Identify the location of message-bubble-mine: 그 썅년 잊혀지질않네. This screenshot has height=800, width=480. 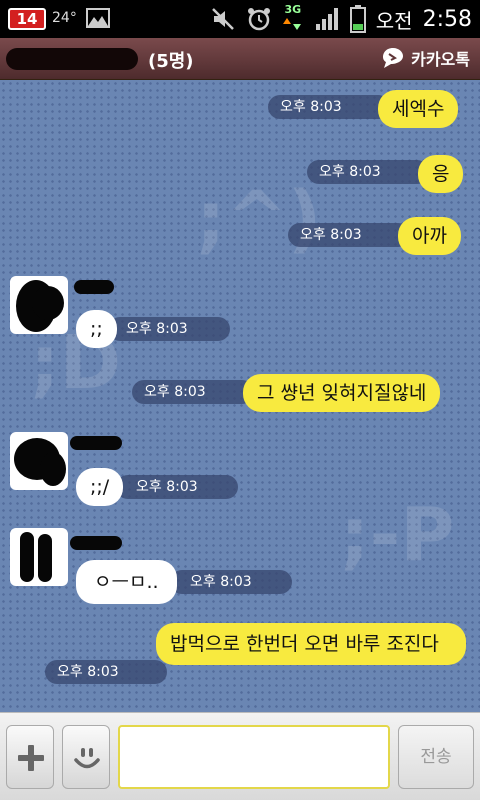
(342, 393).